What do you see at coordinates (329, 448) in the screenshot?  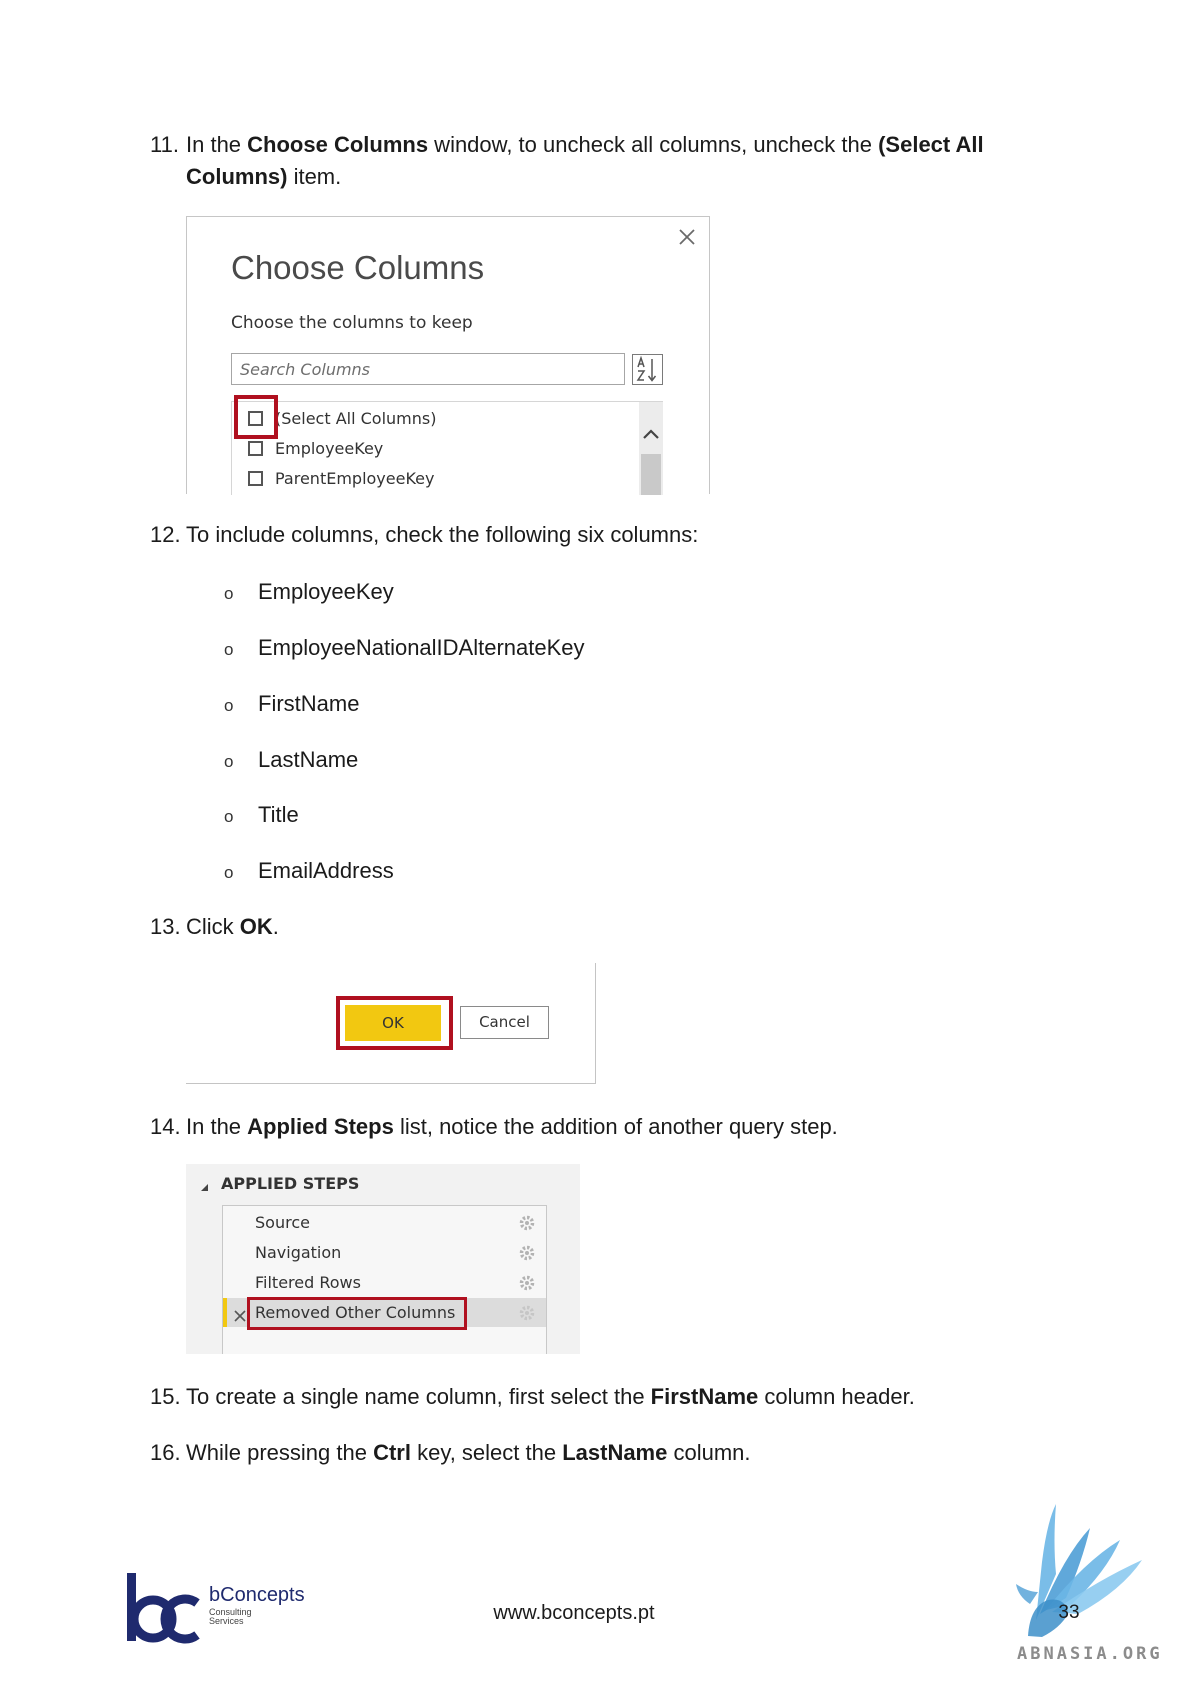 I see `checkbox-label: EmployeeKey` at bounding box center [329, 448].